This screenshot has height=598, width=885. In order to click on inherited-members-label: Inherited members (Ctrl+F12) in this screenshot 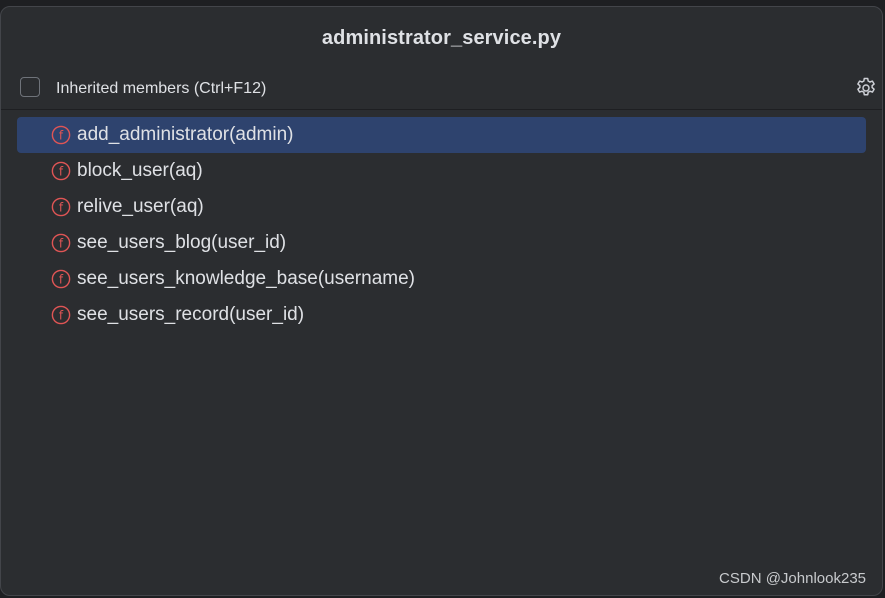, I will do `click(161, 89)`.